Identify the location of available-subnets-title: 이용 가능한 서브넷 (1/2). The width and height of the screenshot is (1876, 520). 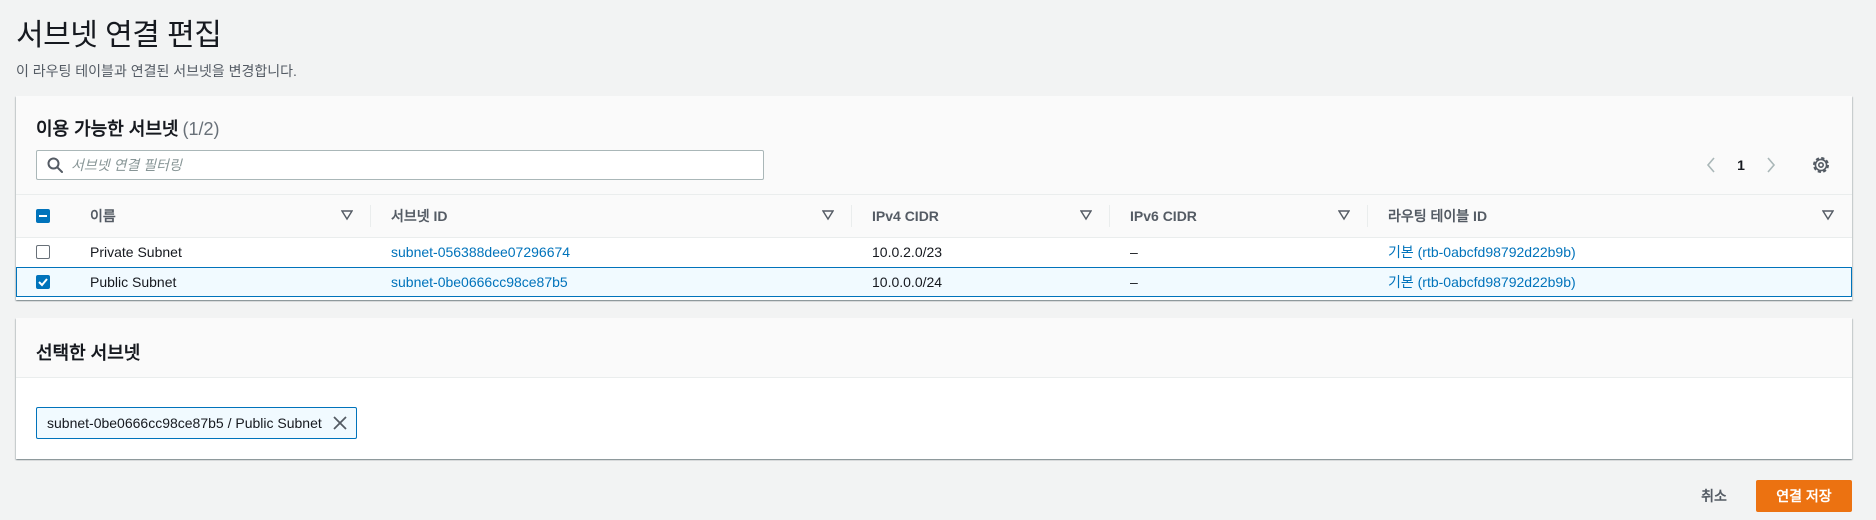
(128, 128).